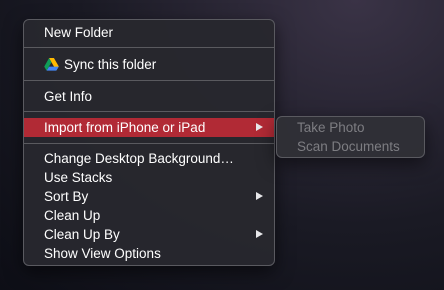 The height and width of the screenshot is (290, 444). Describe the element at coordinates (149, 32) in the screenshot. I see `menu-item-new-folder: New Folder` at that location.